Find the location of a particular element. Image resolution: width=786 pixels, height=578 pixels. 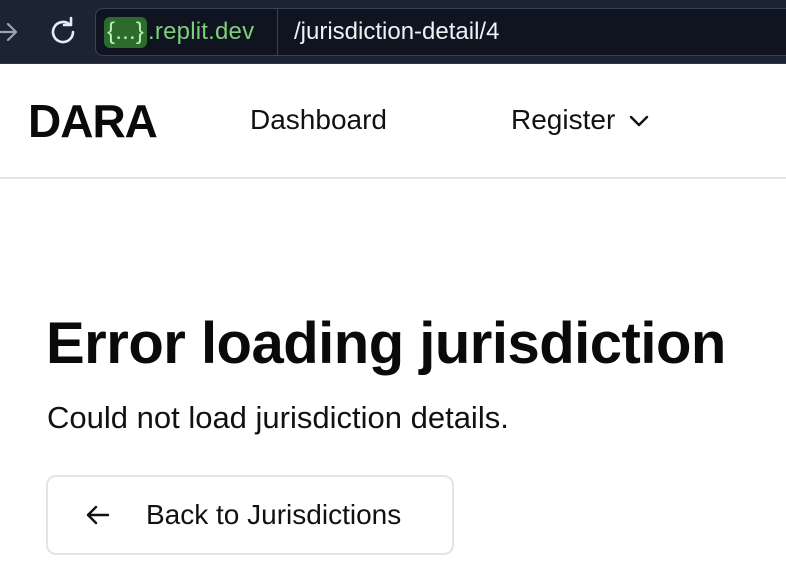

url-path: /jurisdiction-detail/4 is located at coordinates (397, 31).